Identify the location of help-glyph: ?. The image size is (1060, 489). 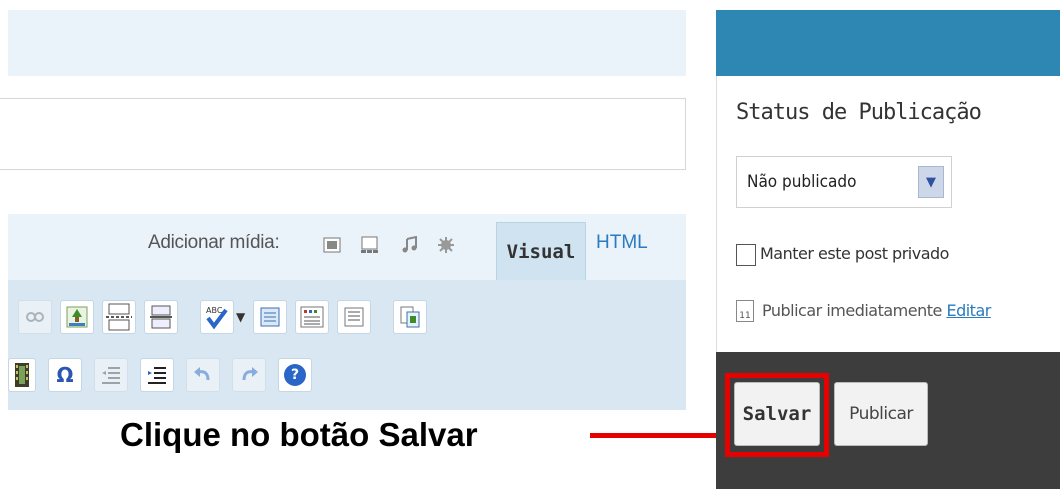
(295, 375).